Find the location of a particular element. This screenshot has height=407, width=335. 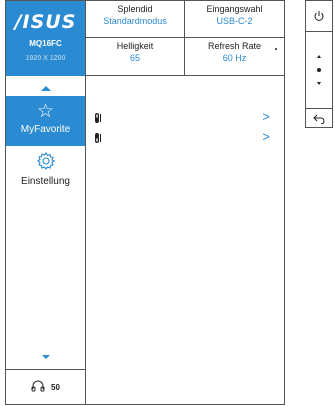

info-value: USB-C-2 is located at coordinates (234, 21).